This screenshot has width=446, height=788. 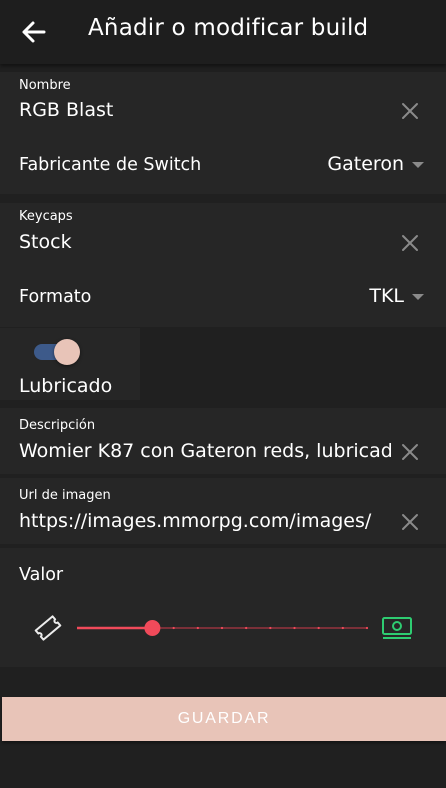 I want to click on ticket-icon, so click(x=48, y=628).